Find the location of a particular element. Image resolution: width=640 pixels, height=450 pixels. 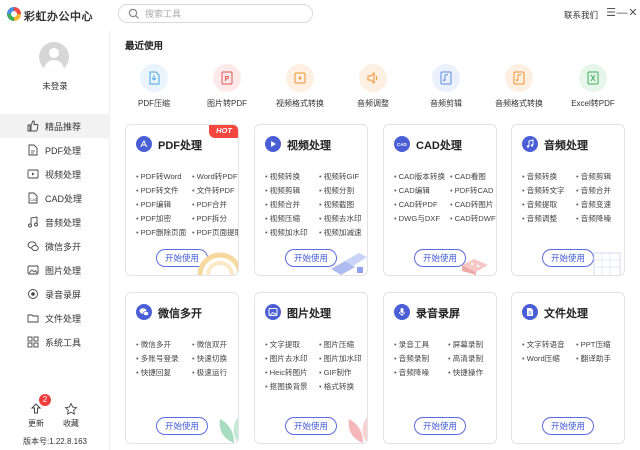

search-box is located at coordinates (215, 13).